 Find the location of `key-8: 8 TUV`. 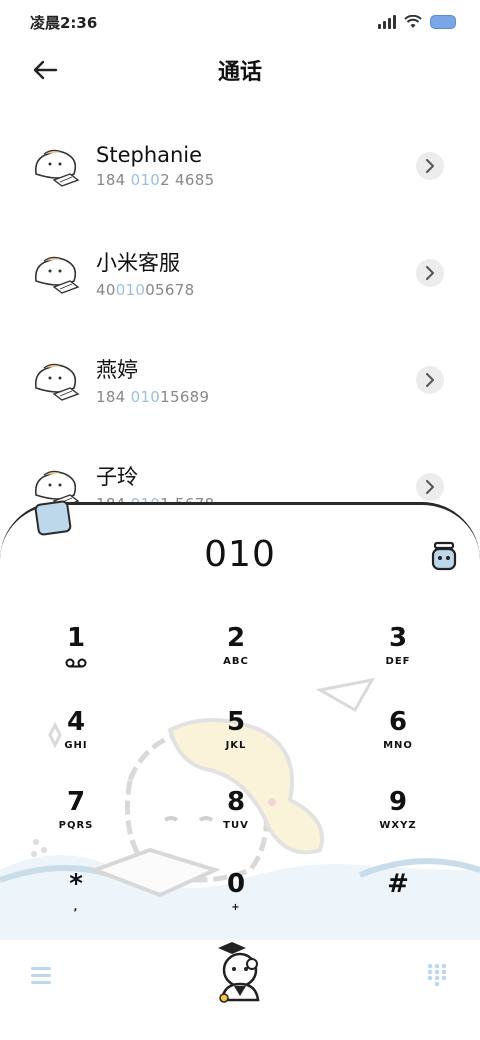

key-8: 8 TUV is located at coordinates (236, 816).